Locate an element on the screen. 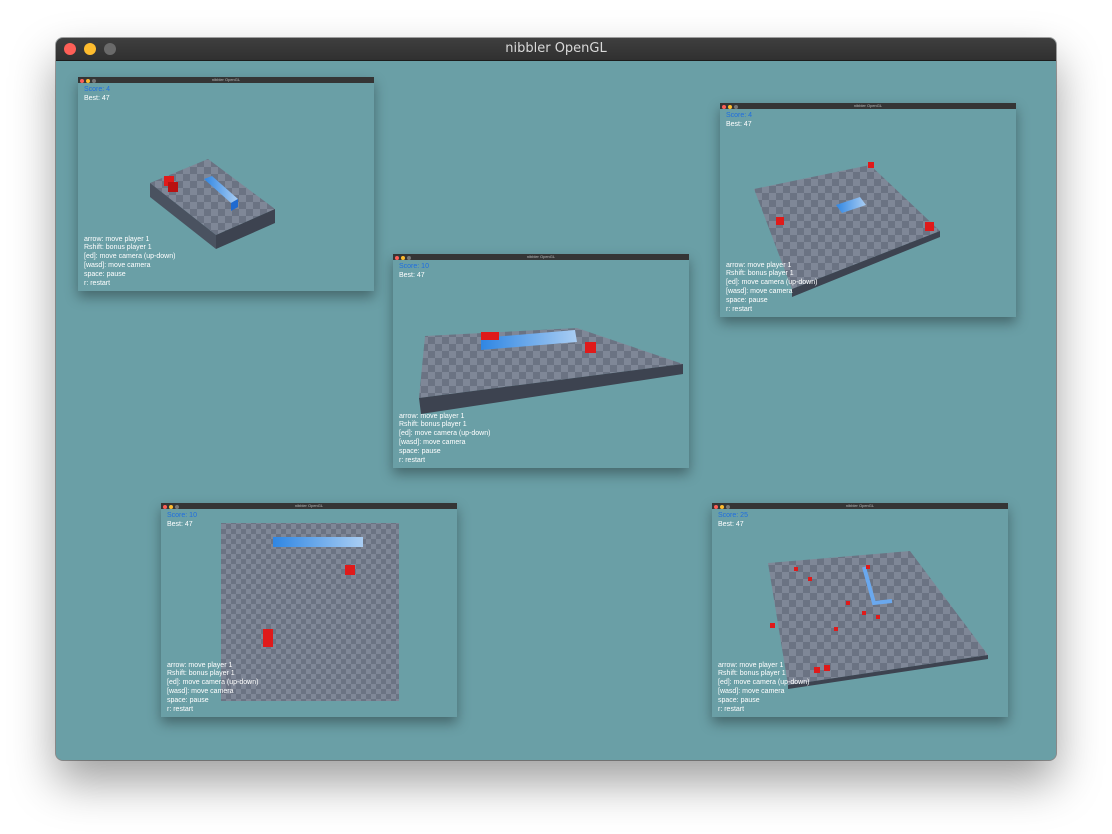  window-title: nibbler OpenGL is located at coordinates (556, 48).